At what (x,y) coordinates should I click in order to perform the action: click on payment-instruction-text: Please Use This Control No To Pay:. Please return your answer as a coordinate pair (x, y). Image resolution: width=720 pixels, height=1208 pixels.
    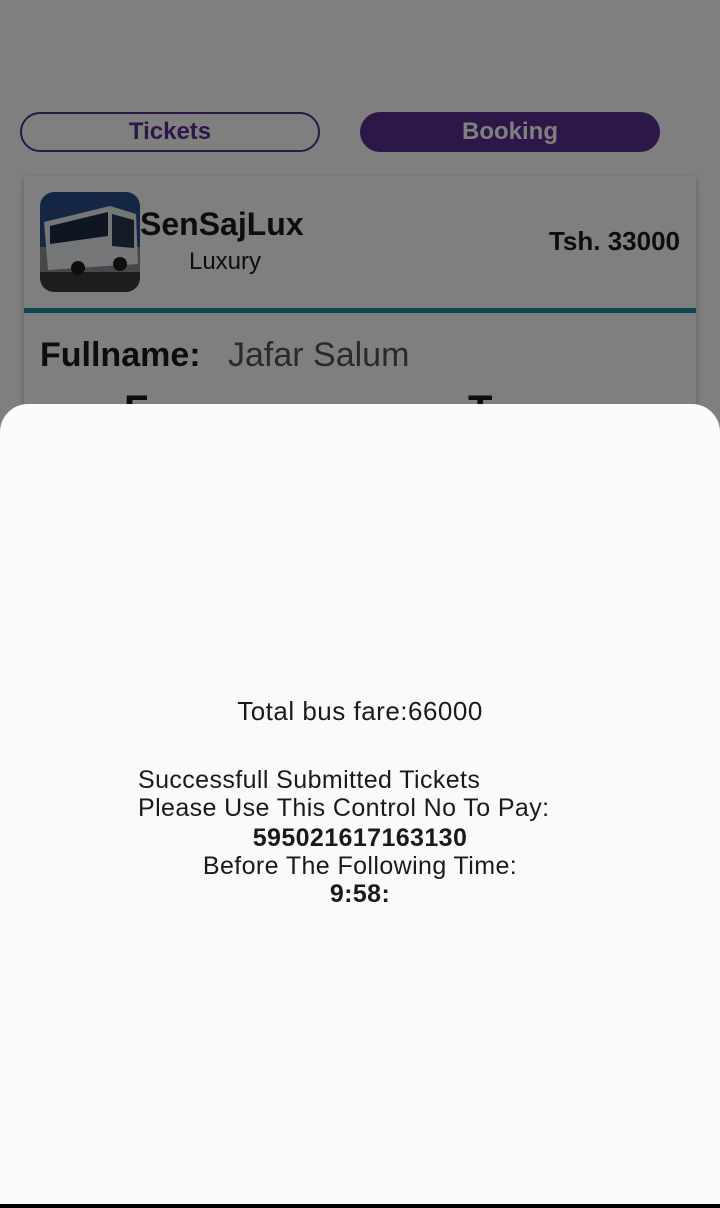
    Looking at the image, I should click on (344, 808).